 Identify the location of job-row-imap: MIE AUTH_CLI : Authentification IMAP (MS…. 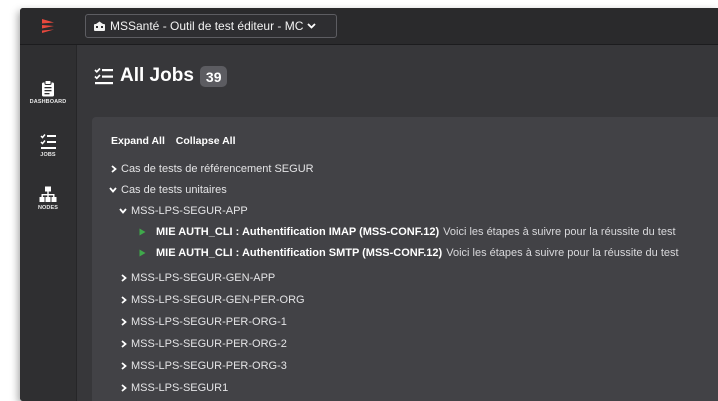
(407, 232).